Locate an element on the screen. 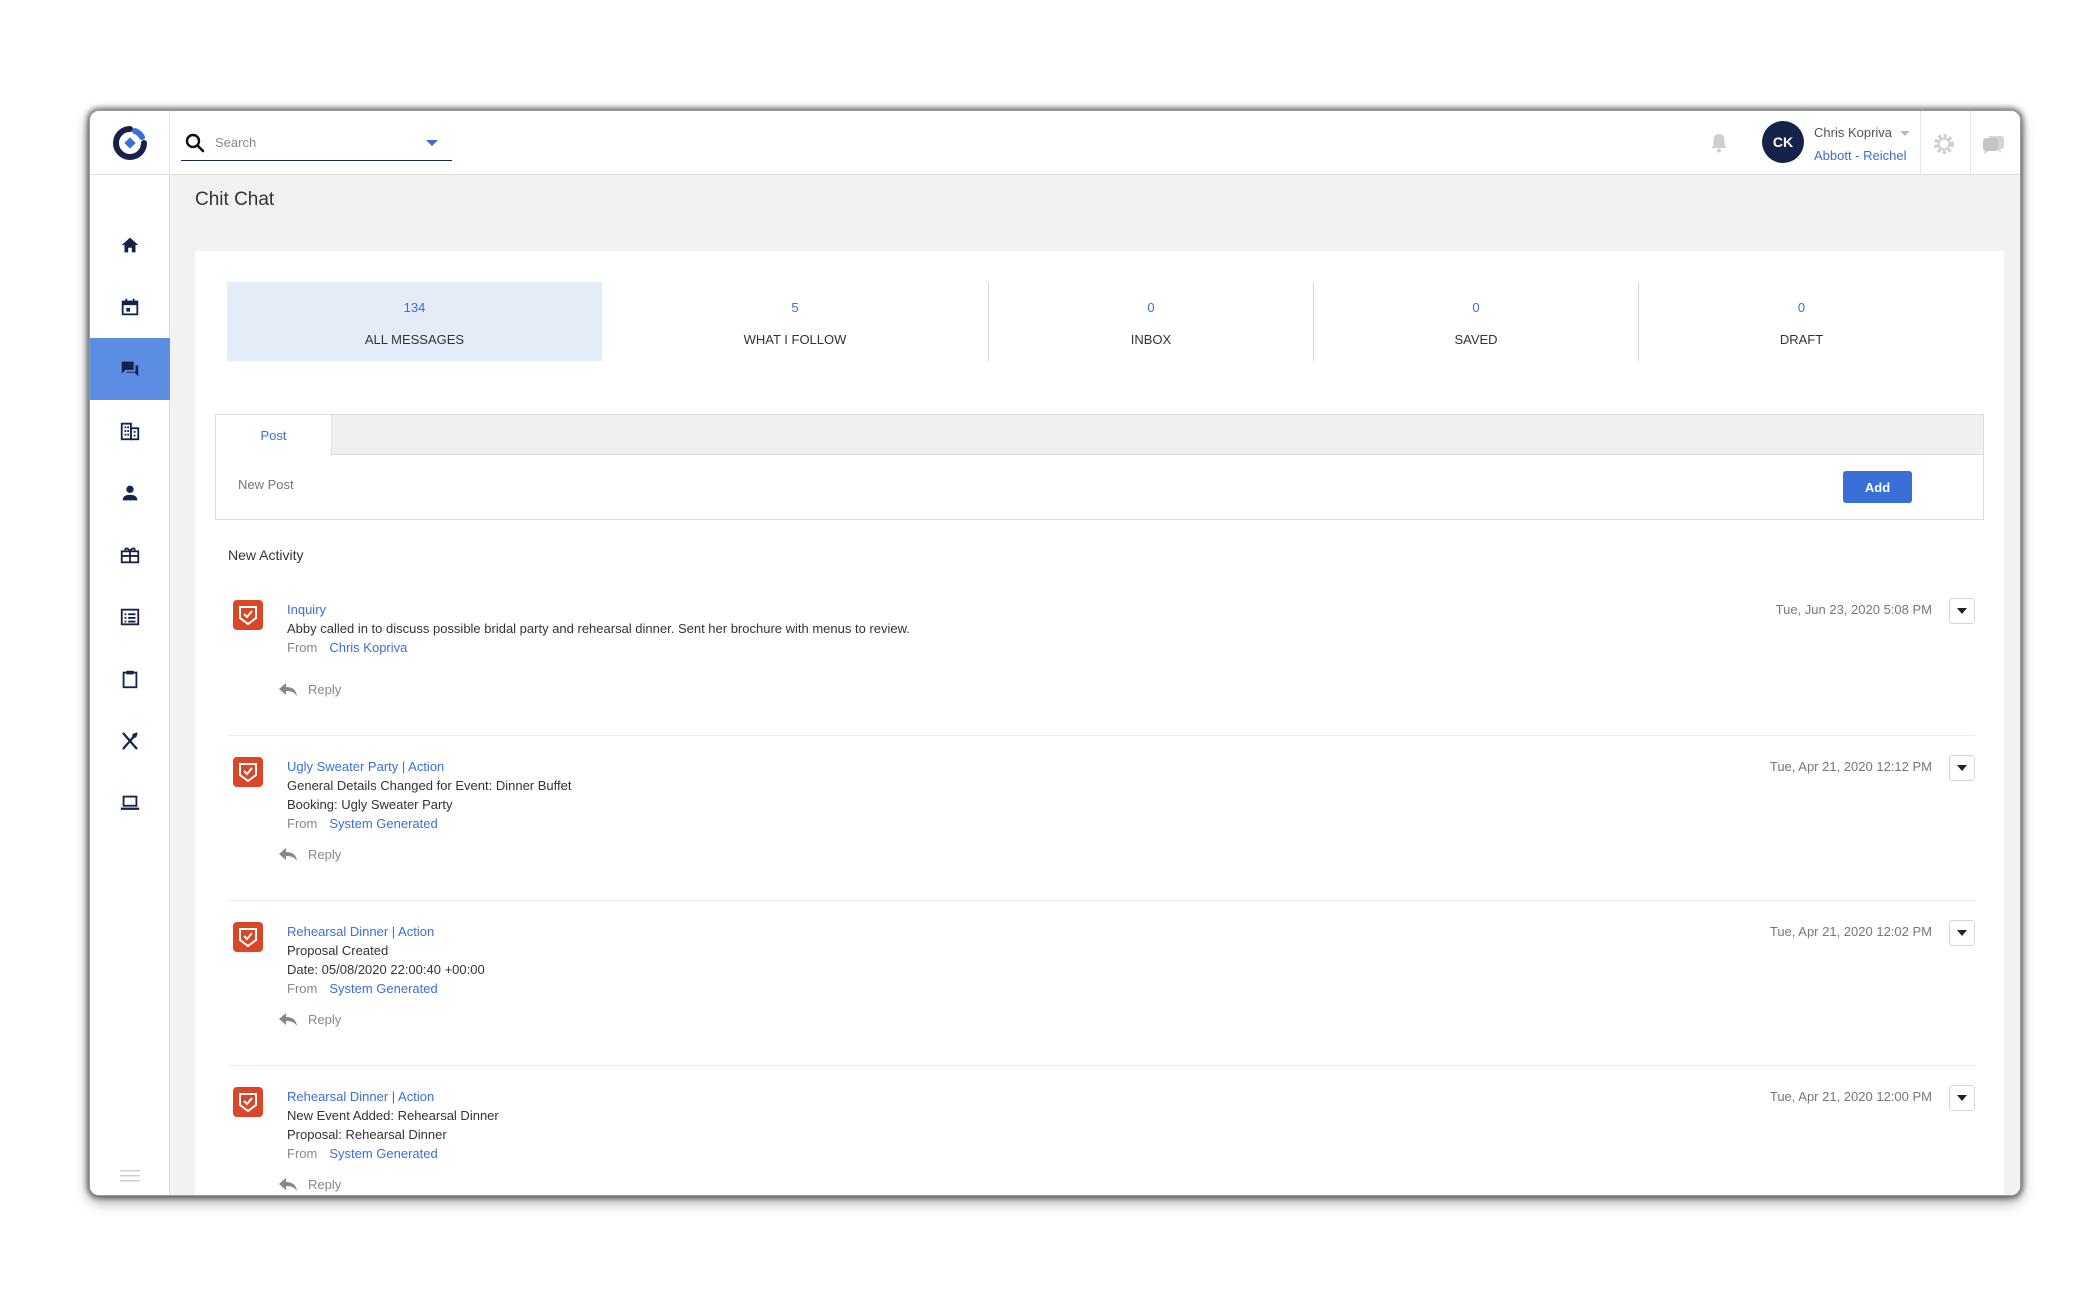 Image resolution: width=2100 pixels, height=1300 pixels. sidebar-item-chit-chat is located at coordinates (130, 369).